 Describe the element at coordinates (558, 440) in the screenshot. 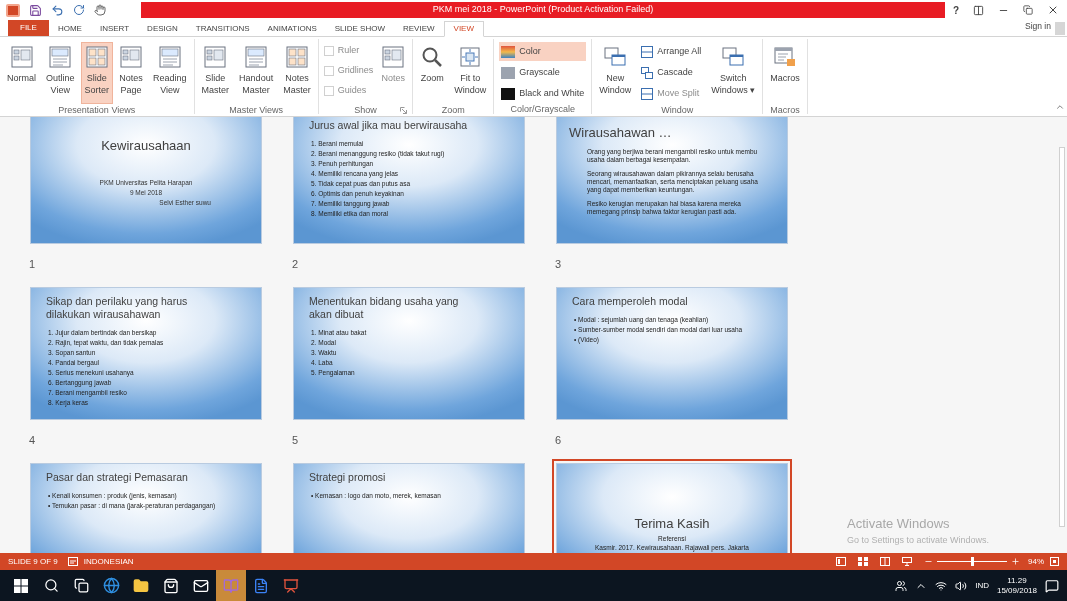

I see `slide-number: 6` at that location.